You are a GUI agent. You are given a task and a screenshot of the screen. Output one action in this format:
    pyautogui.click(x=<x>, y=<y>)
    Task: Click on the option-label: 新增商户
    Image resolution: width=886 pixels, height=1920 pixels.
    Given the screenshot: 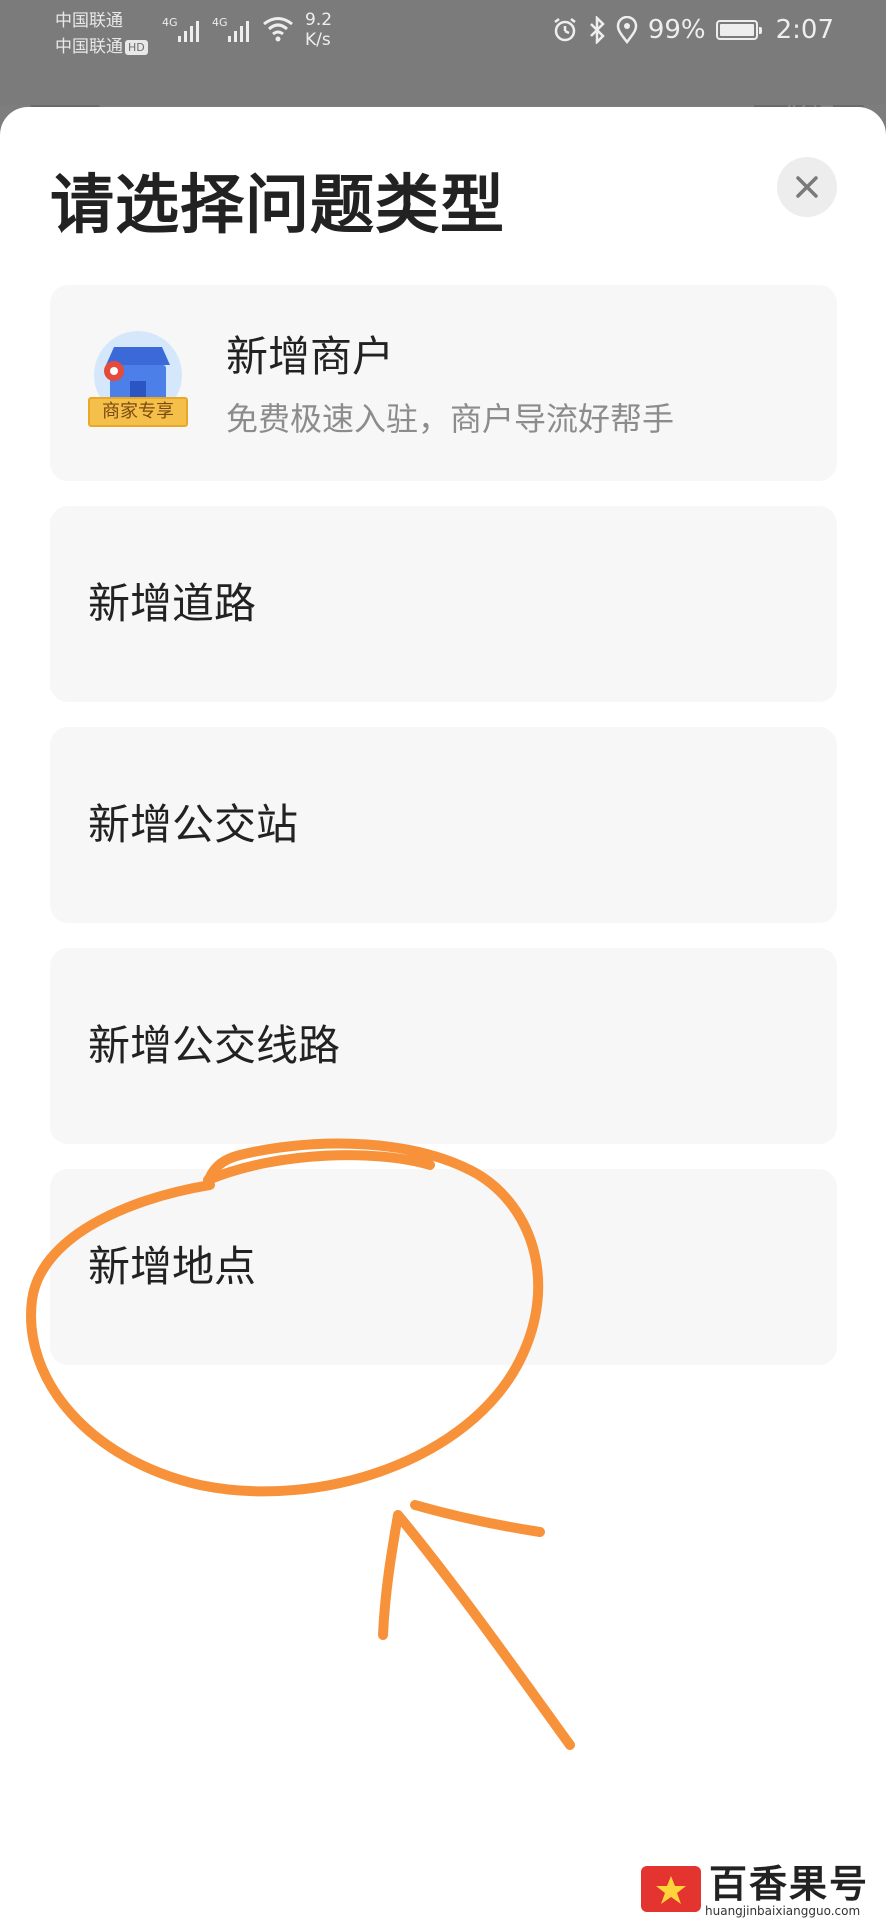 What is the action you would take?
    pyautogui.click(x=310, y=356)
    